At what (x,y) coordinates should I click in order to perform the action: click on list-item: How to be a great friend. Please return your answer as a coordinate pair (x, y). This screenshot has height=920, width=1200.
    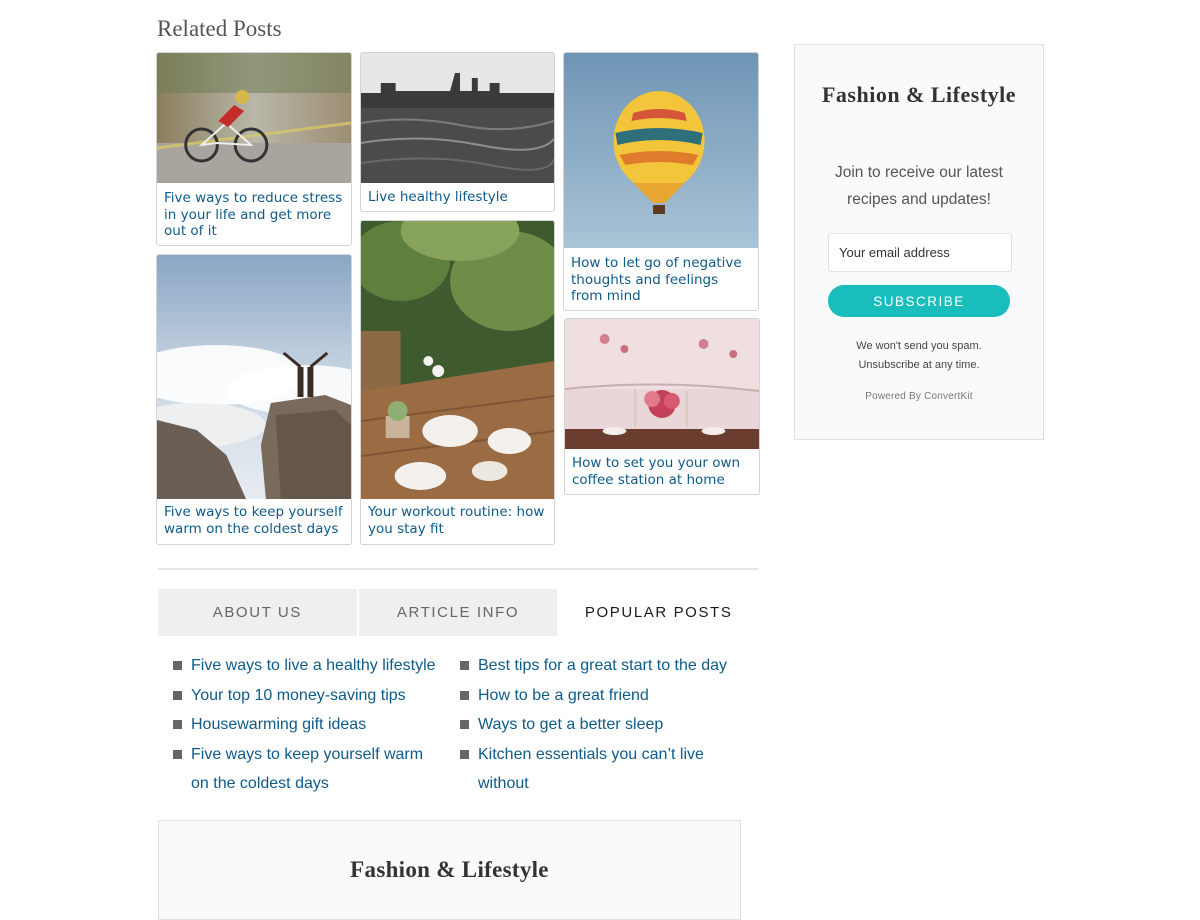
    Looking at the image, I should click on (605, 696).